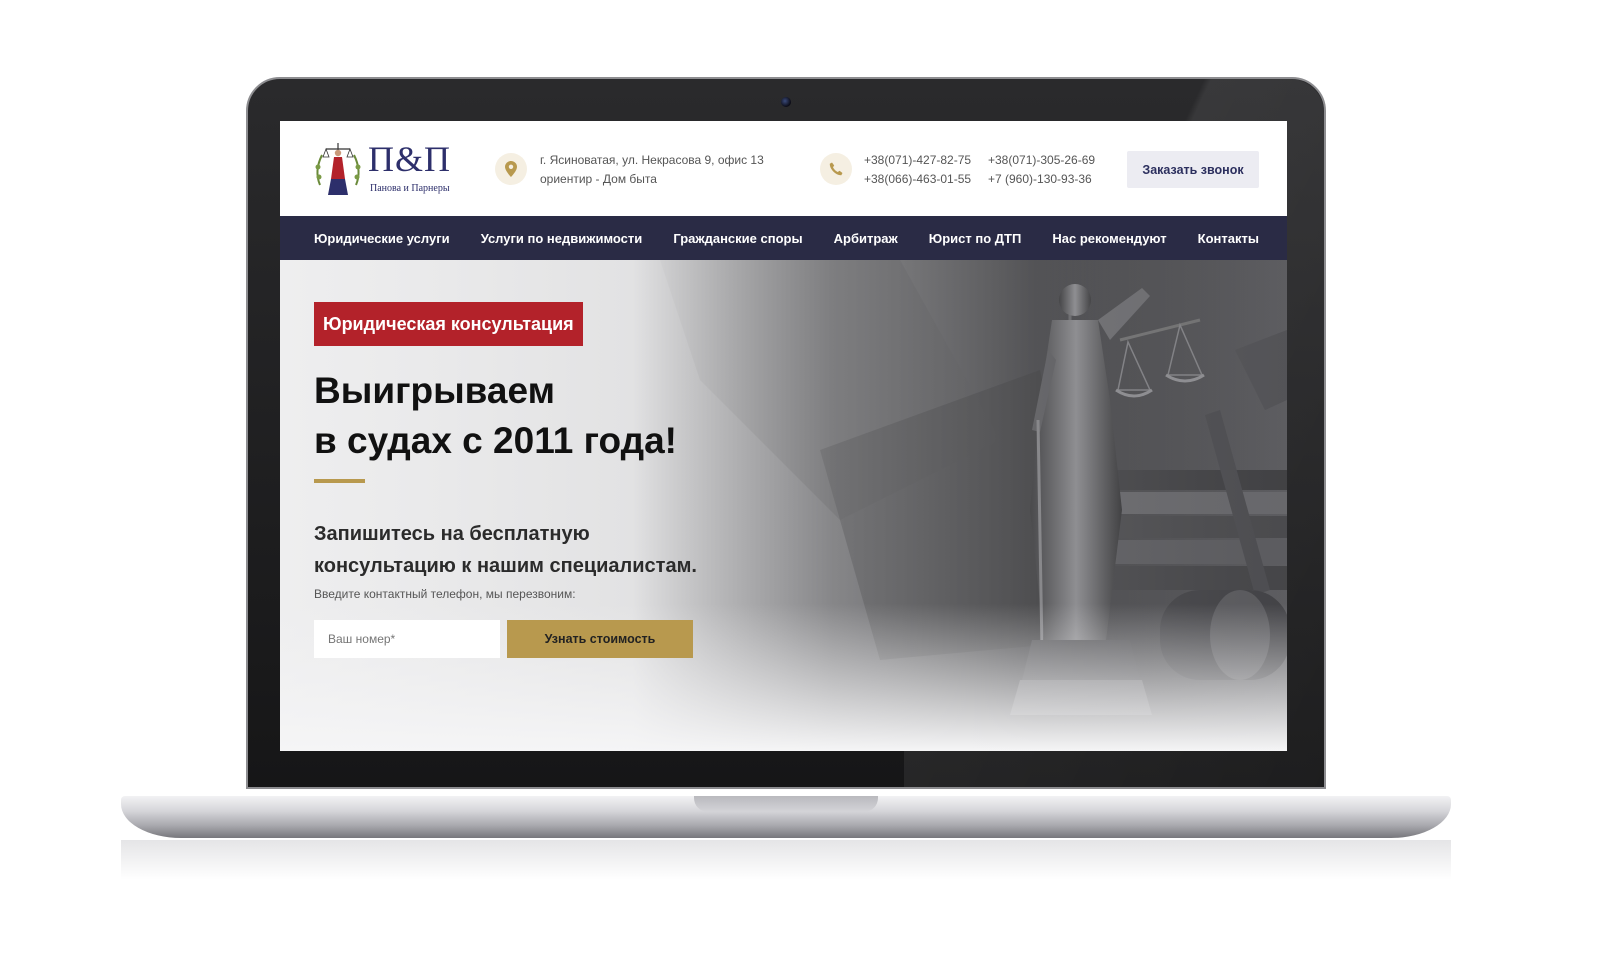  Describe the element at coordinates (917, 160) in the screenshot. I see `phone-link: +38(071)-427-82-75` at that location.